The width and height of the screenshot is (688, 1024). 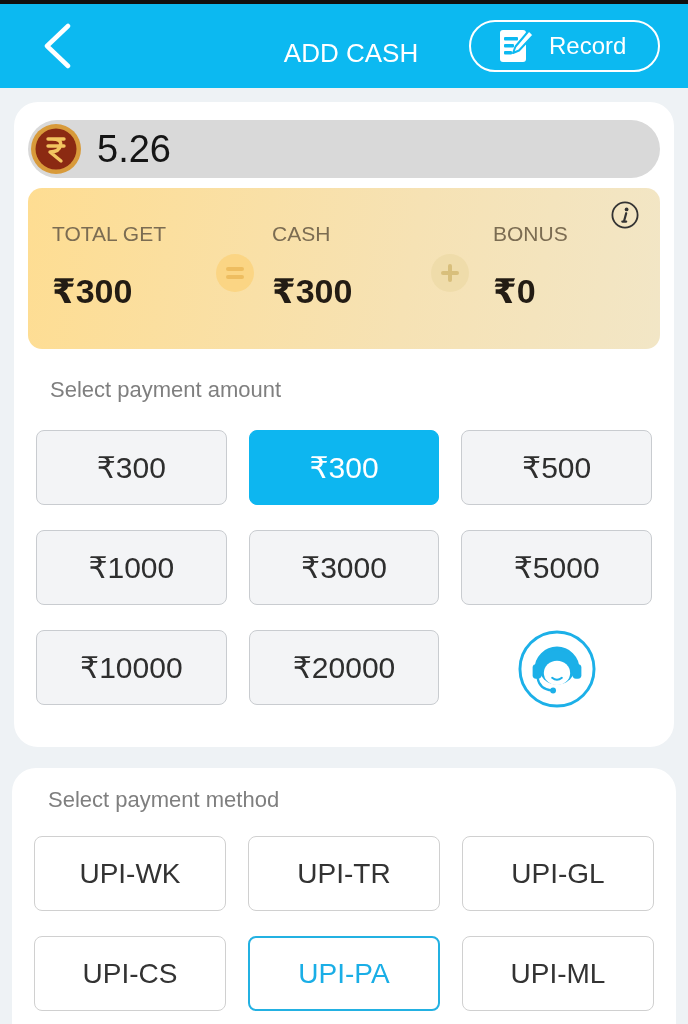 I want to click on payment-method-option: UPI-TR, so click(x=344, y=873).